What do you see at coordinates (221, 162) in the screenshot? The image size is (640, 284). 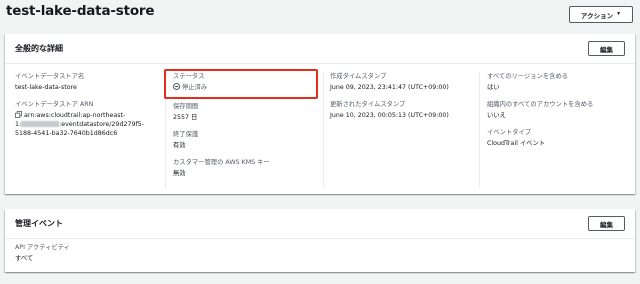 I see `kms-key-label: カスタマー管理の AWS KMS キー` at bounding box center [221, 162].